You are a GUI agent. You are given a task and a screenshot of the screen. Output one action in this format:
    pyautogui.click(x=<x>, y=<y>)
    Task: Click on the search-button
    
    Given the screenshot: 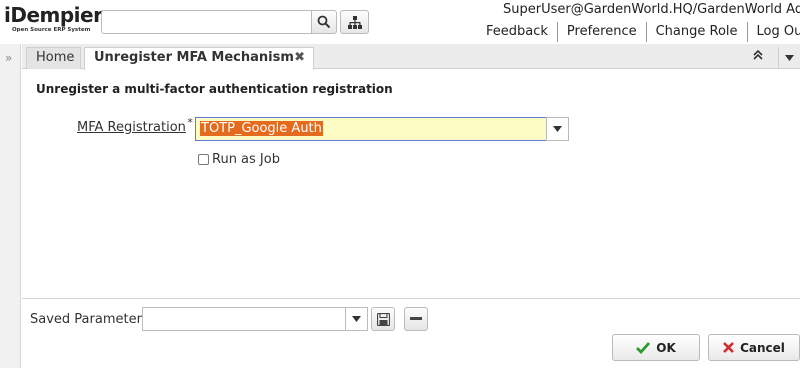 What is the action you would take?
    pyautogui.click(x=324, y=22)
    